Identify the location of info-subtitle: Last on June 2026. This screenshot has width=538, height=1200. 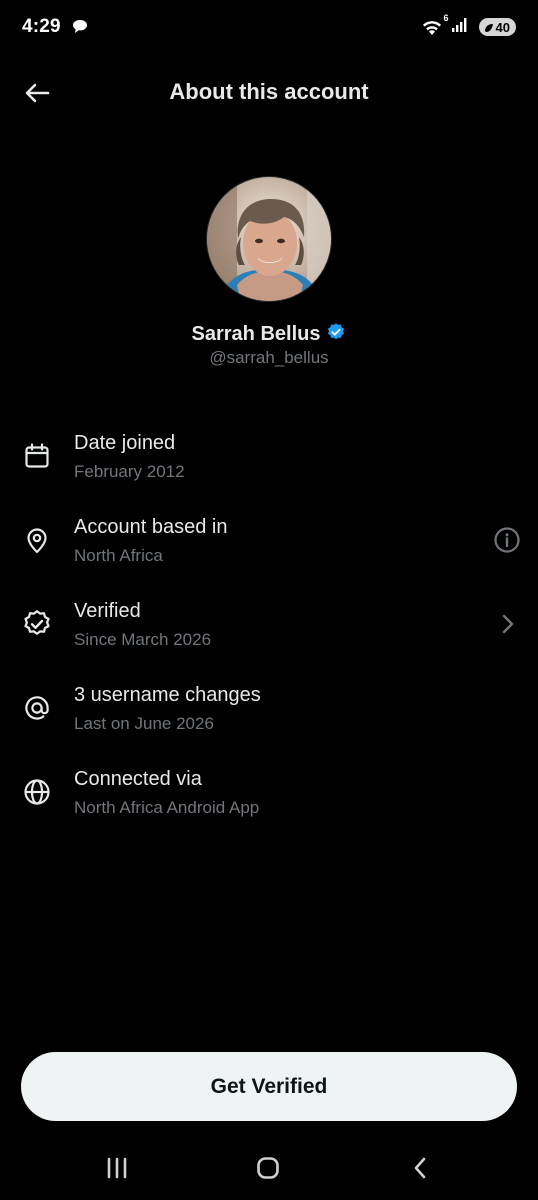
(144, 723).